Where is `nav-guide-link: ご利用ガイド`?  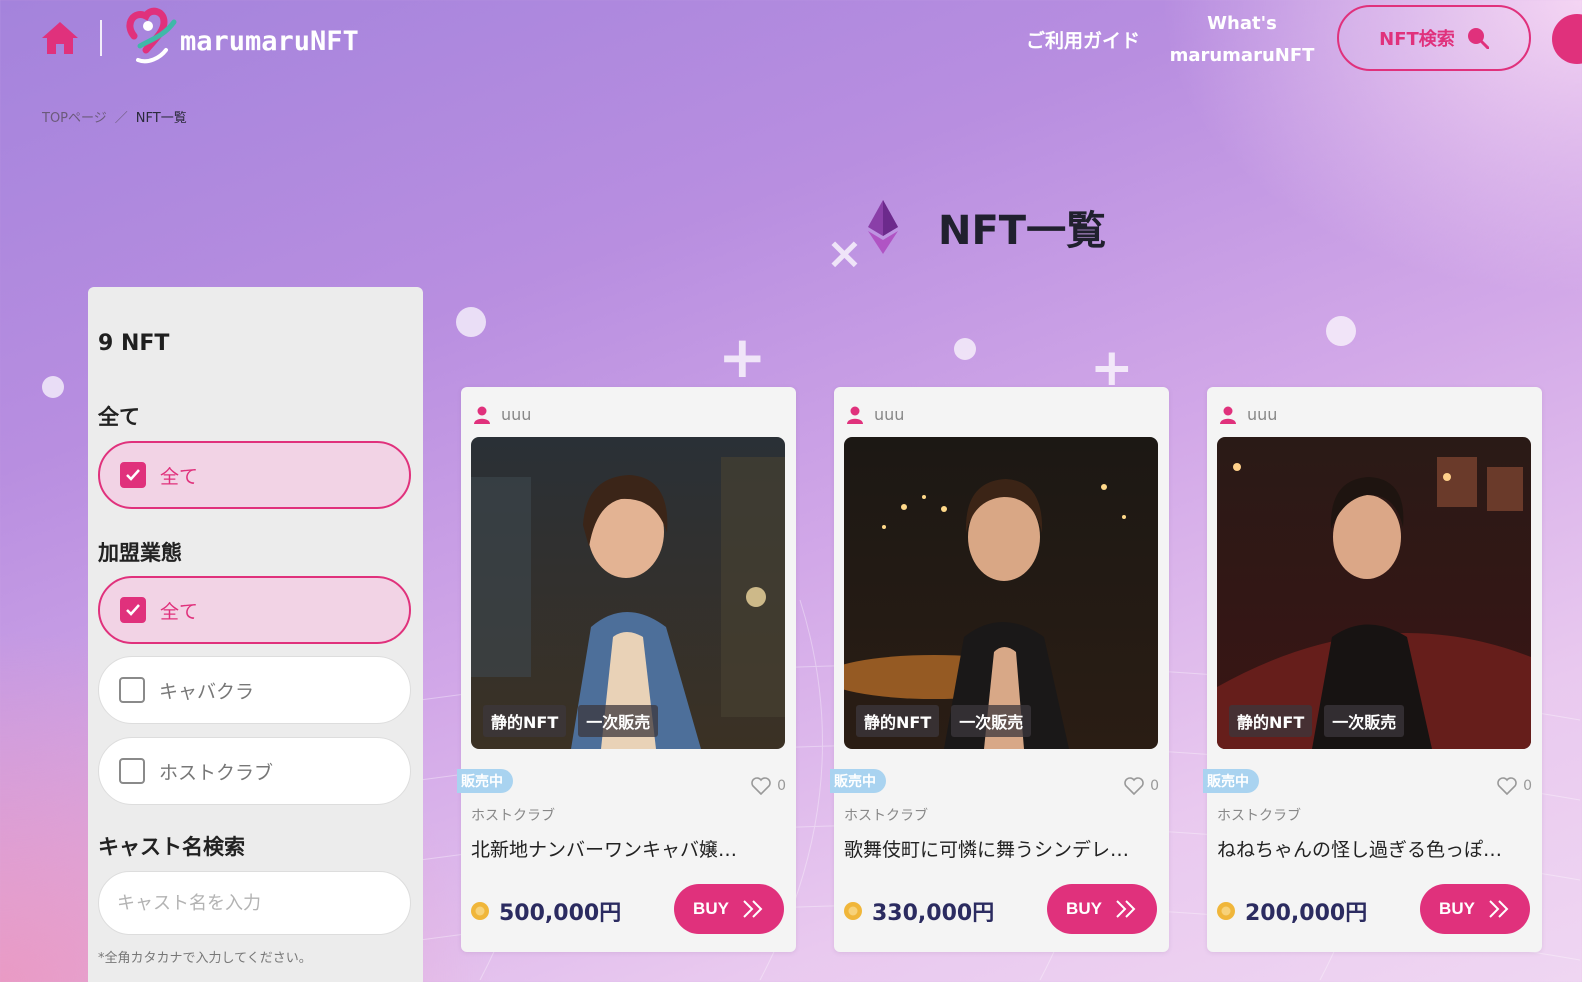
nav-guide-link: ご利用ガイド is located at coordinates (1083, 39).